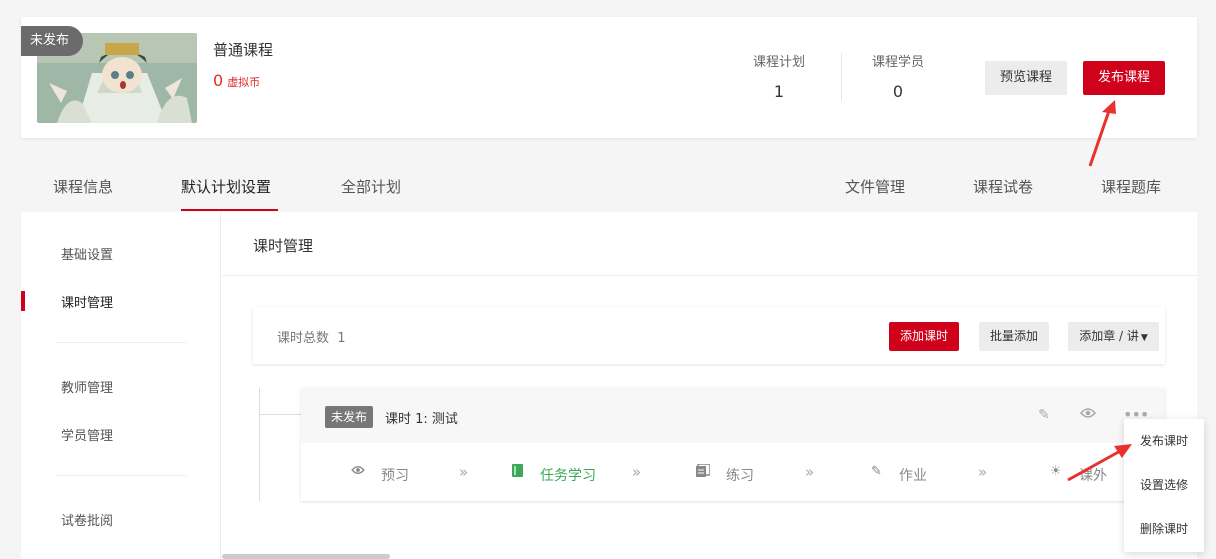  What do you see at coordinates (87, 519) in the screenshot?
I see `sidebar-item-exam-review: 试卷批阅` at bounding box center [87, 519].